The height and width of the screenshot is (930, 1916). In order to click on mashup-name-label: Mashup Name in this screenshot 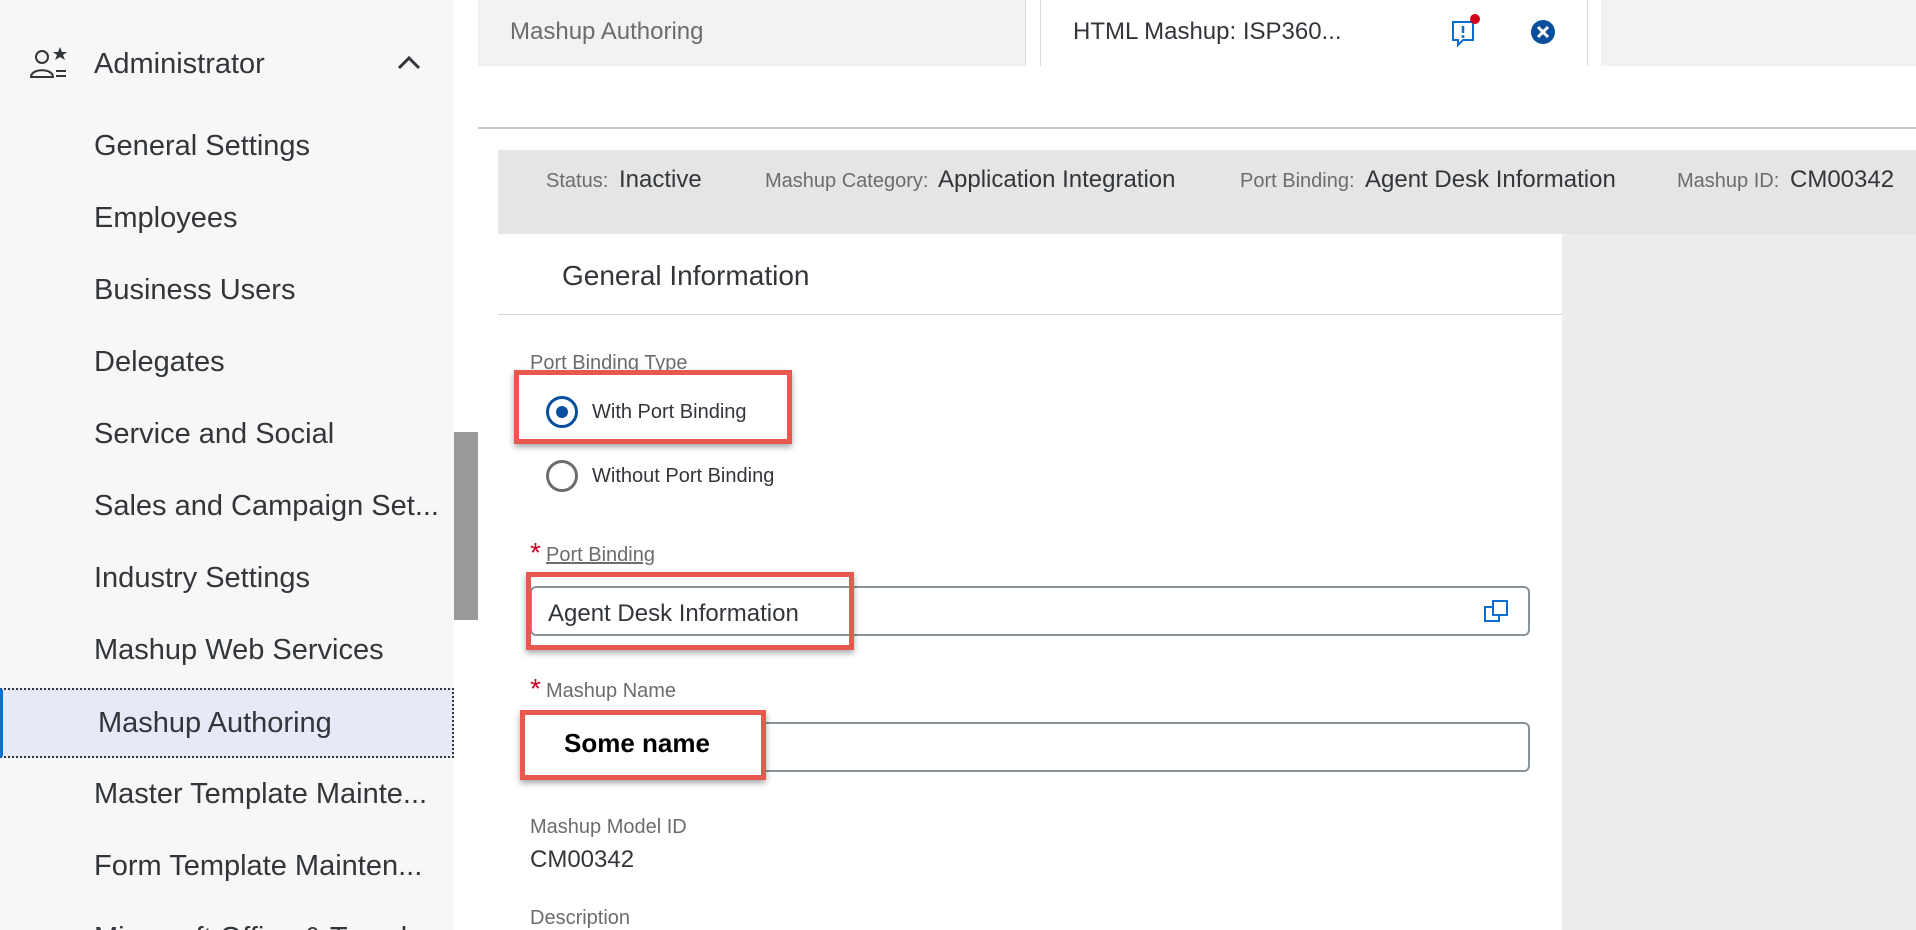, I will do `click(611, 691)`.